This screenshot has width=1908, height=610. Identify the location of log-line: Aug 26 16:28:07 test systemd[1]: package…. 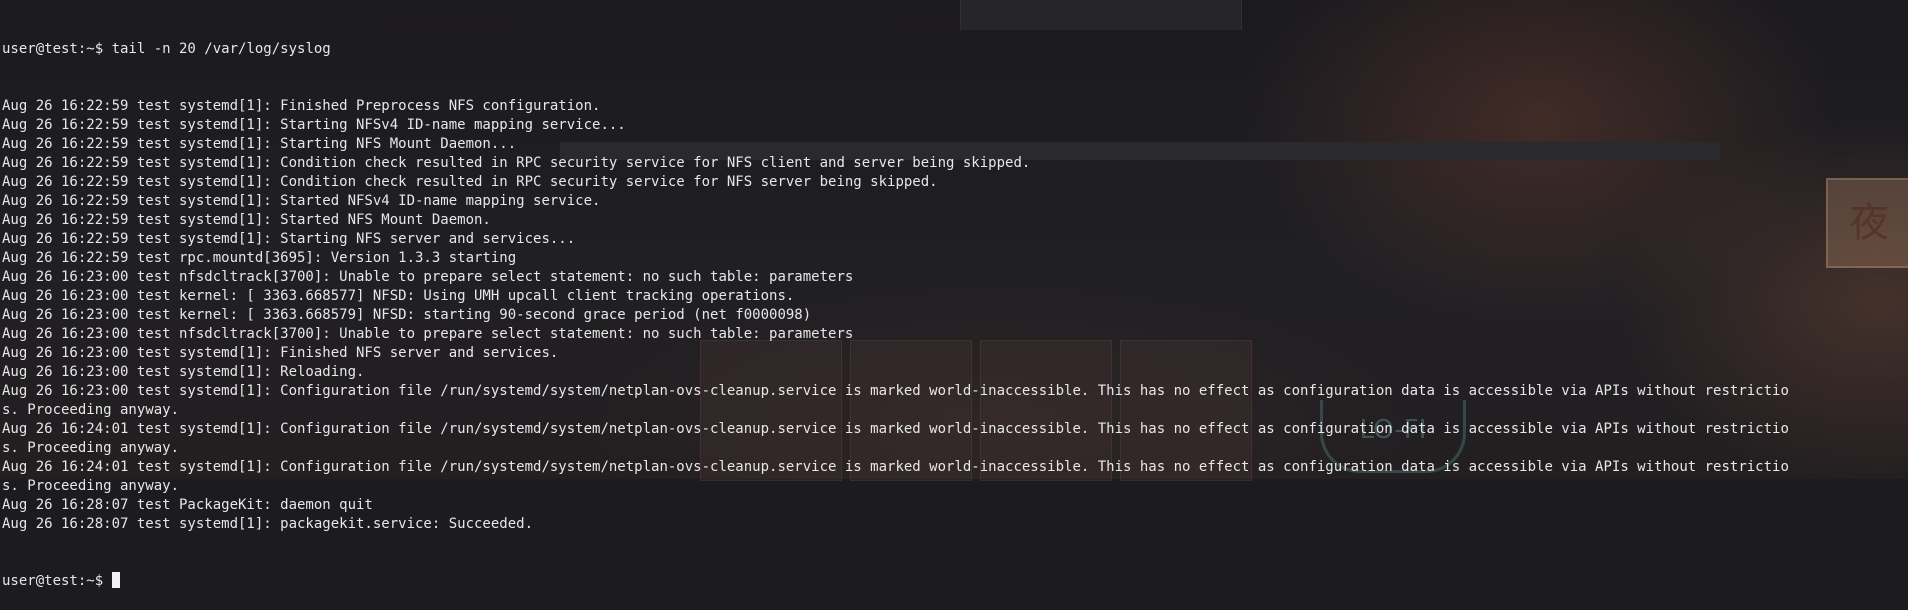
(268, 524).